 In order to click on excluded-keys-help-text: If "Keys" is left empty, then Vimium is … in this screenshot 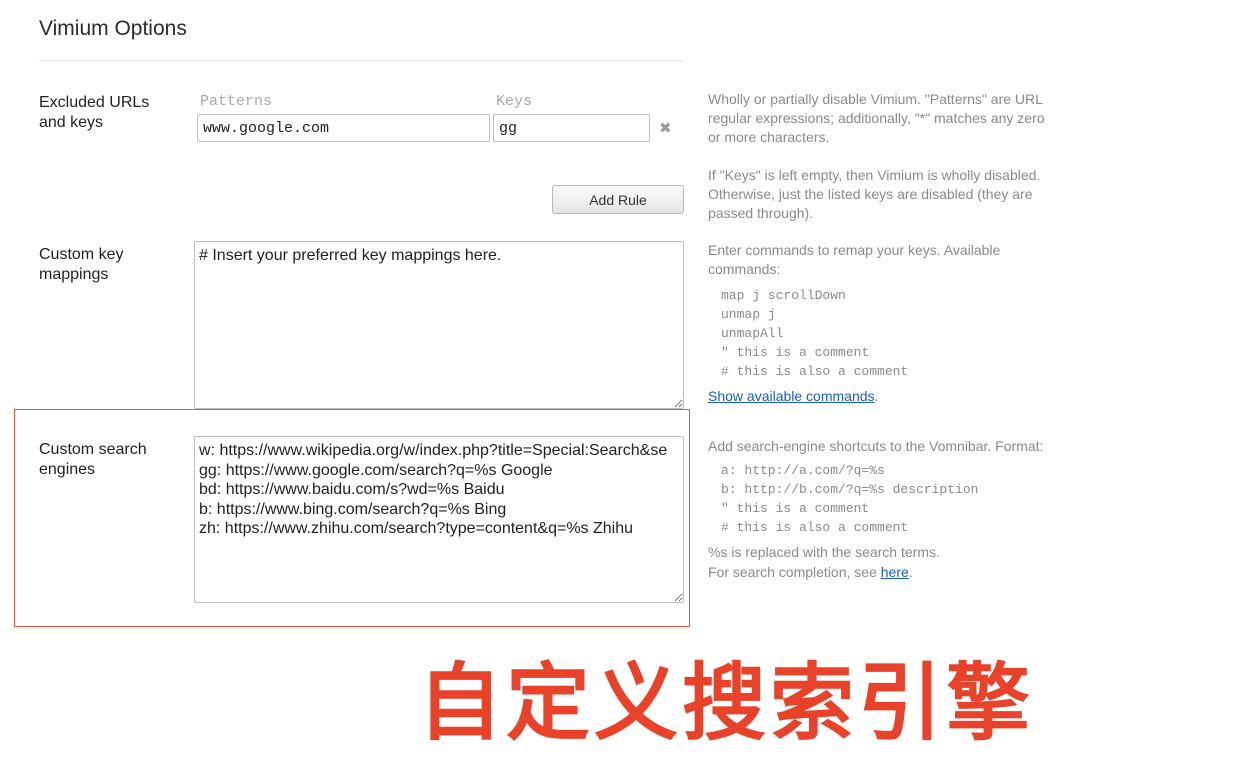, I will do `click(874, 194)`.